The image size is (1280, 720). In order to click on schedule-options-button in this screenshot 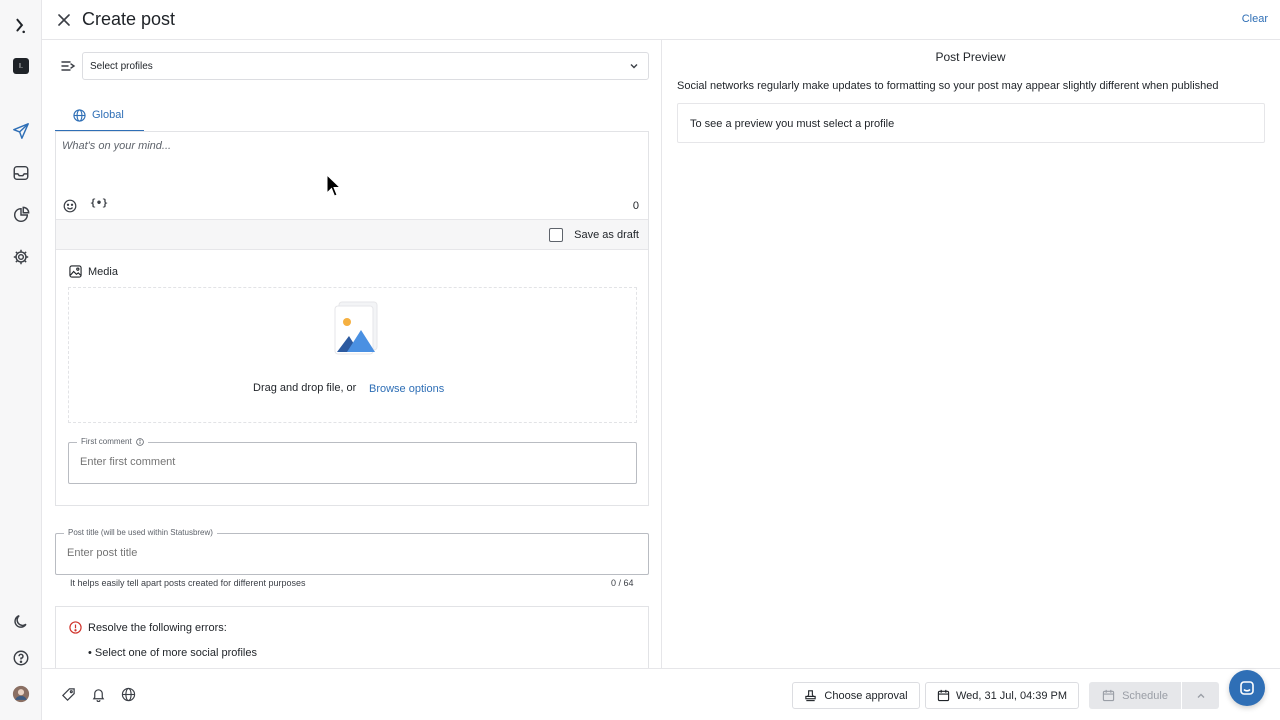, I will do `click(1200, 695)`.